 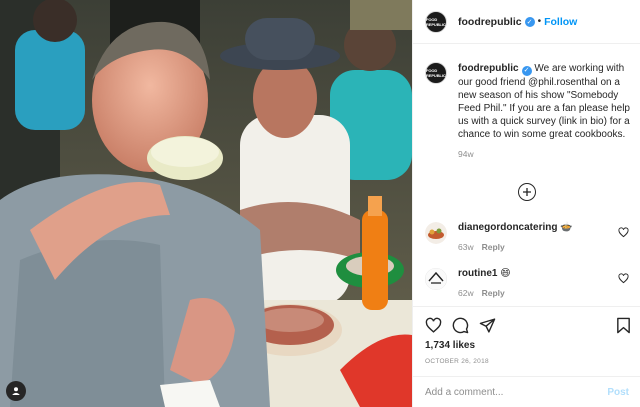 I want to click on post-header: FOOD REPUBLIC foodrepublic ✓ • Follow, so click(x=526, y=22).